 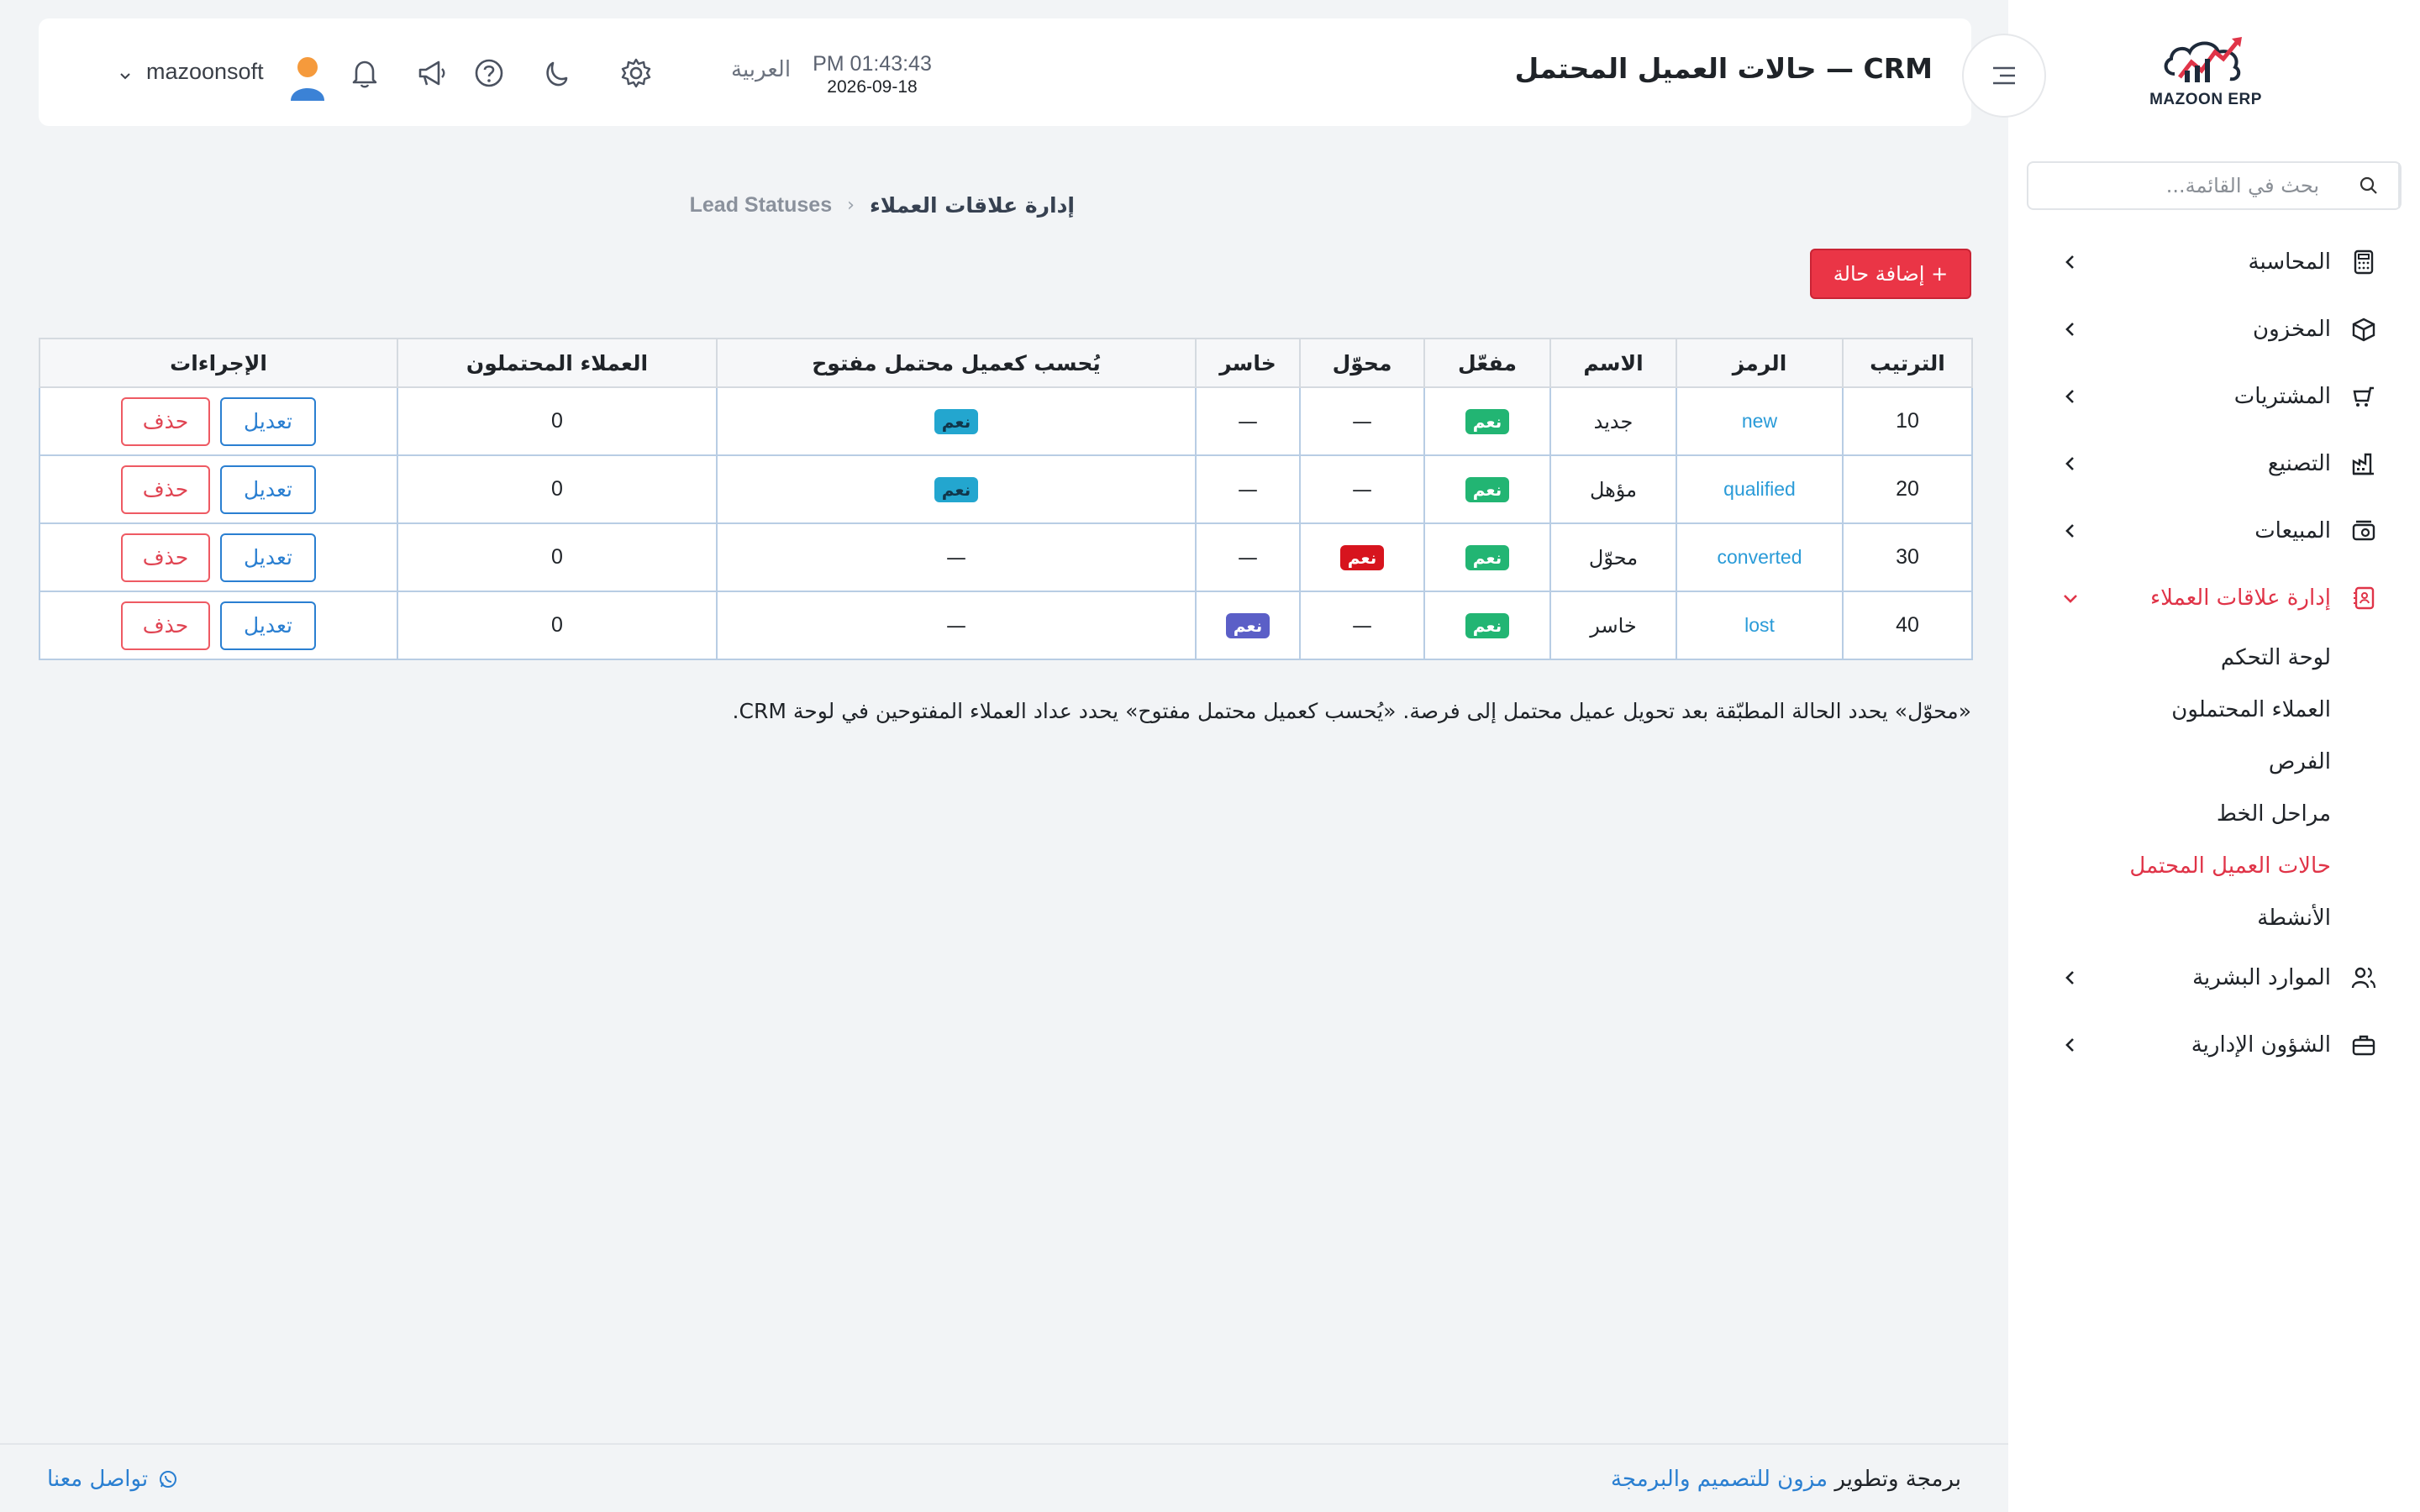 I want to click on logo-text: MAZOON ERP, so click(x=2206, y=99).